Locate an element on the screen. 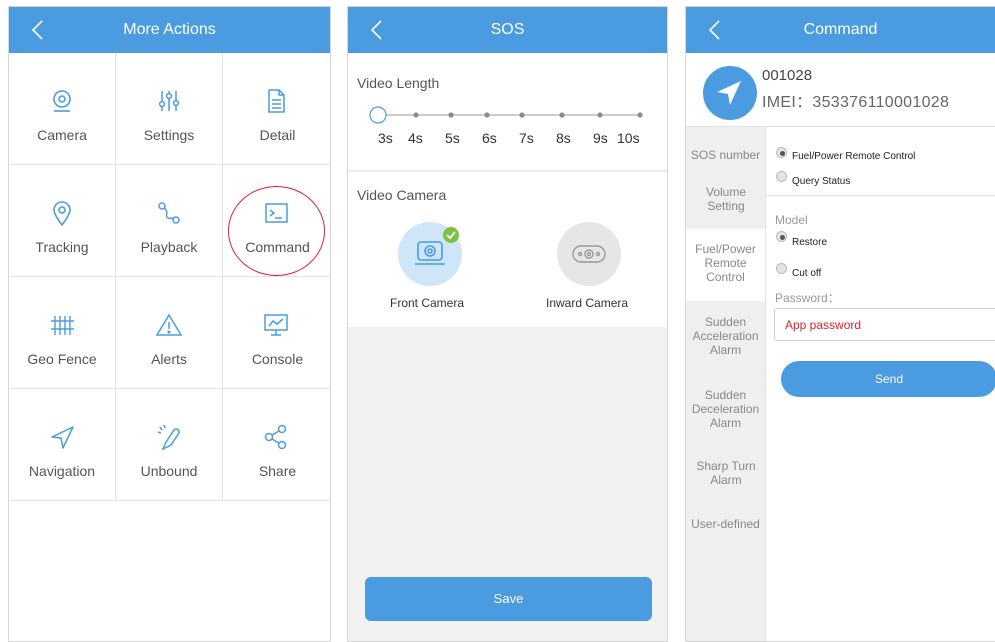 This screenshot has width=995, height=642. route-icon is located at coordinates (169, 213).